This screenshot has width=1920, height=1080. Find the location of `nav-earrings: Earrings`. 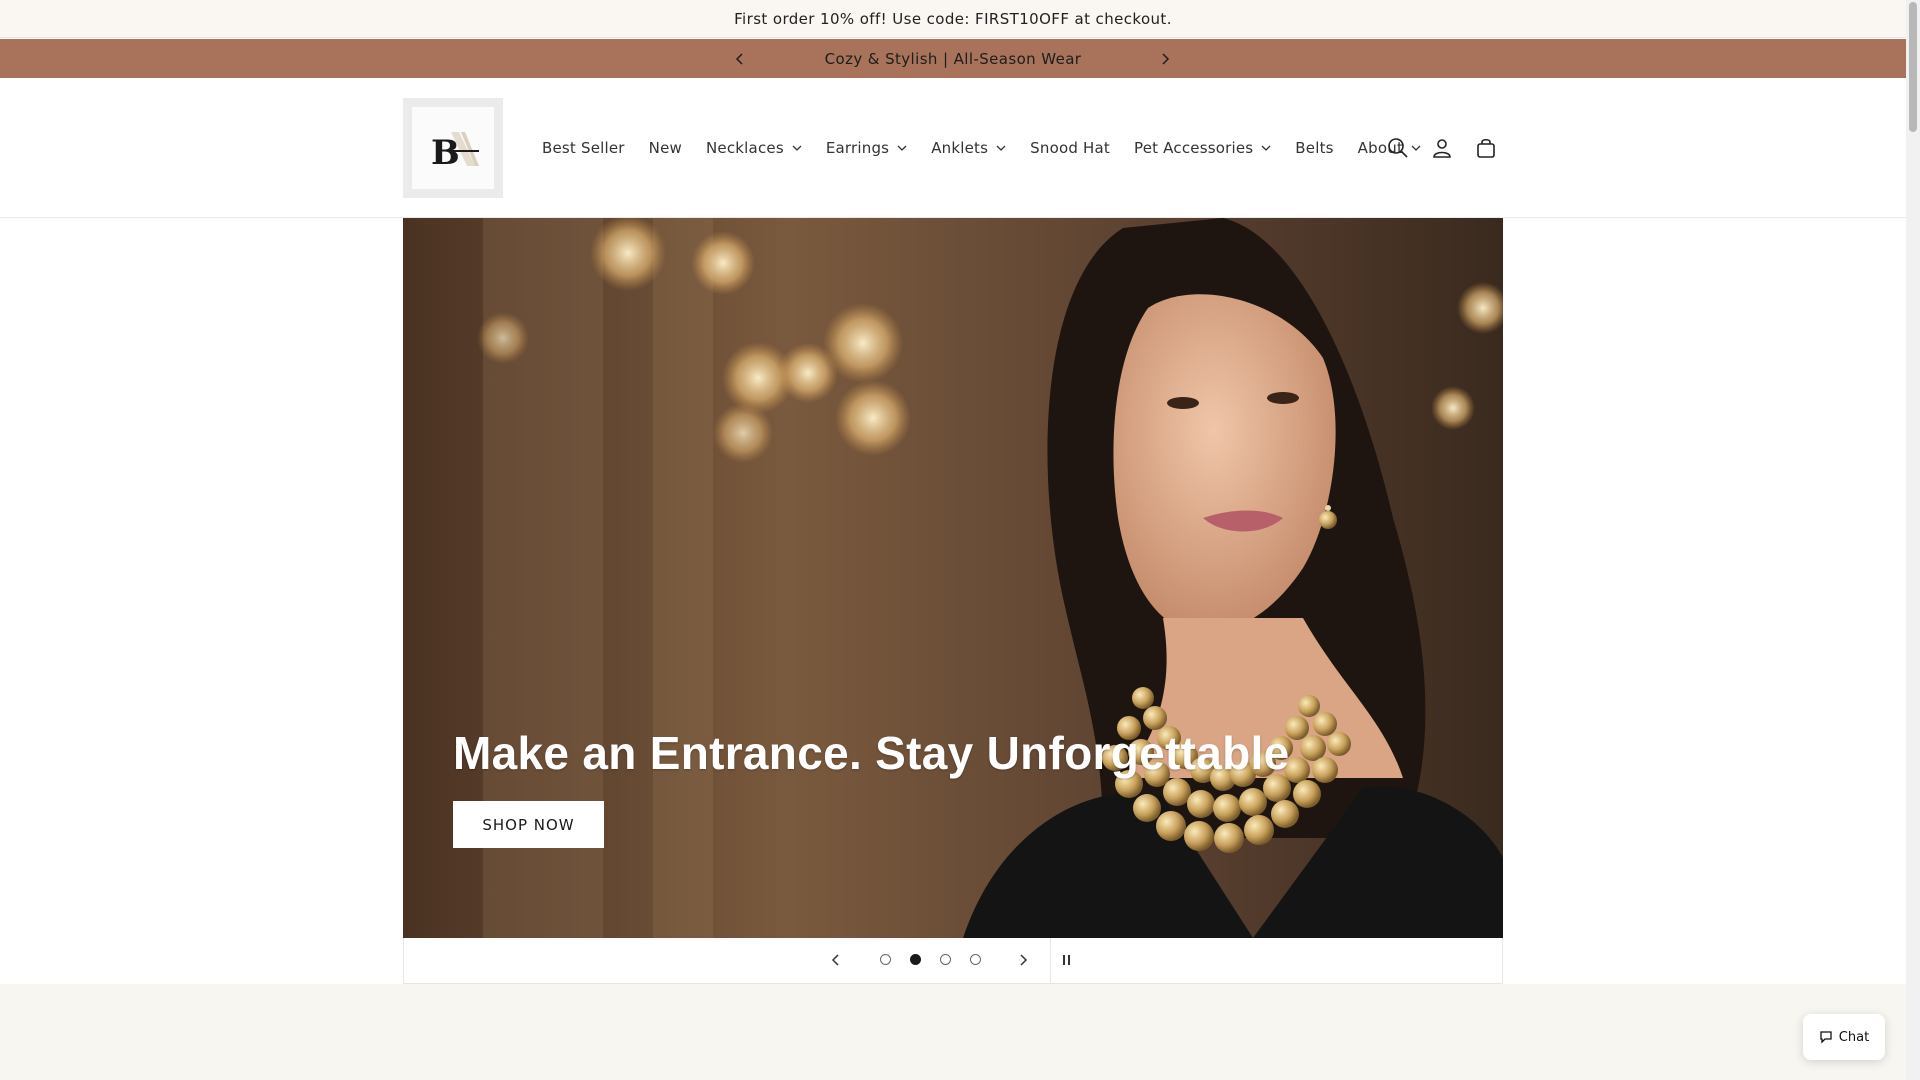

nav-earrings: Earrings is located at coordinates (866, 148).